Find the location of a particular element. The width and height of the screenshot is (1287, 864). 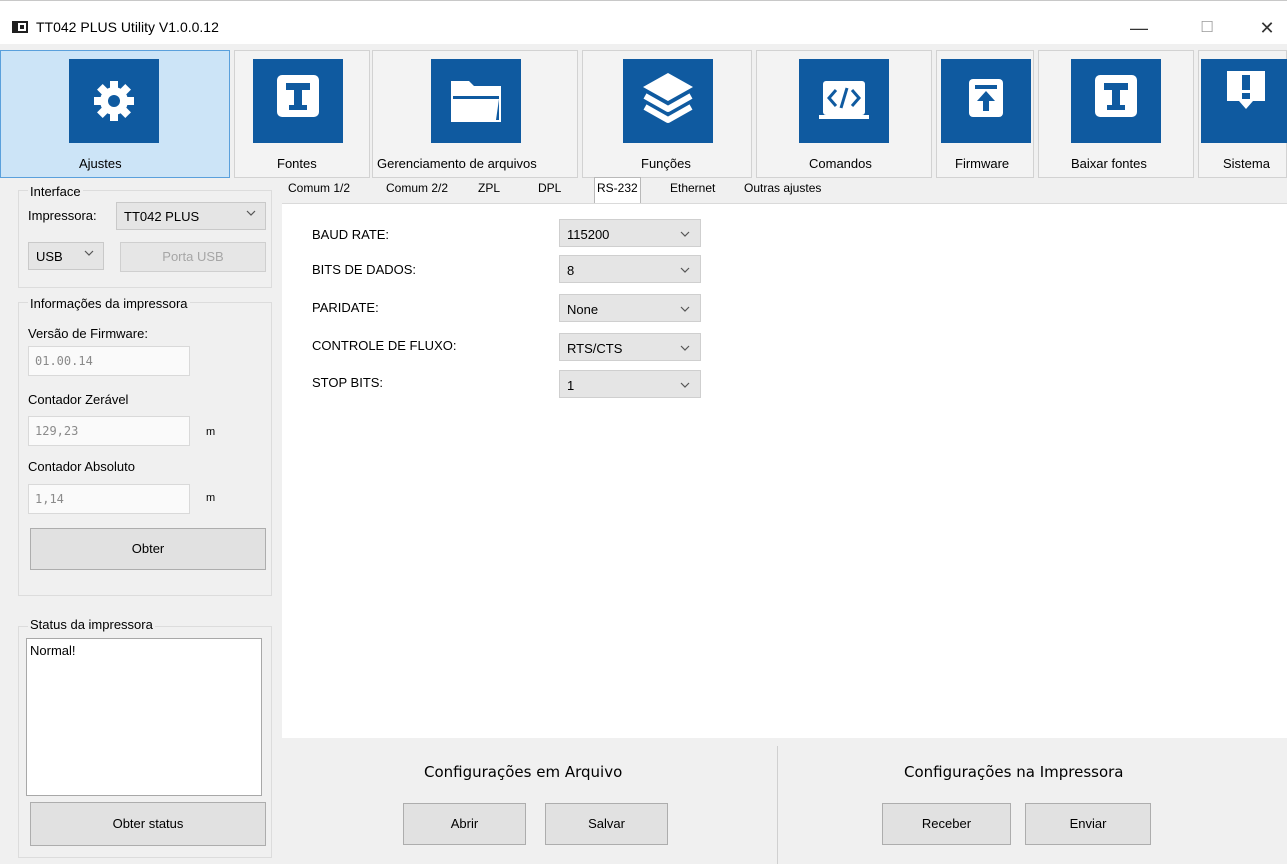

baud-rate-select: 115200 is located at coordinates (630, 233).